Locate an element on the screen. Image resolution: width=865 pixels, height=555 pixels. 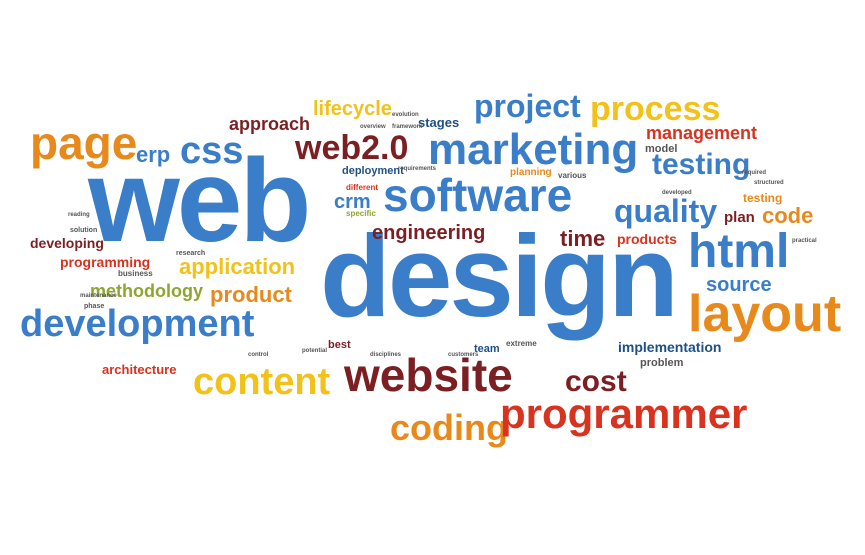
word-model: model is located at coordinates (661, 149).